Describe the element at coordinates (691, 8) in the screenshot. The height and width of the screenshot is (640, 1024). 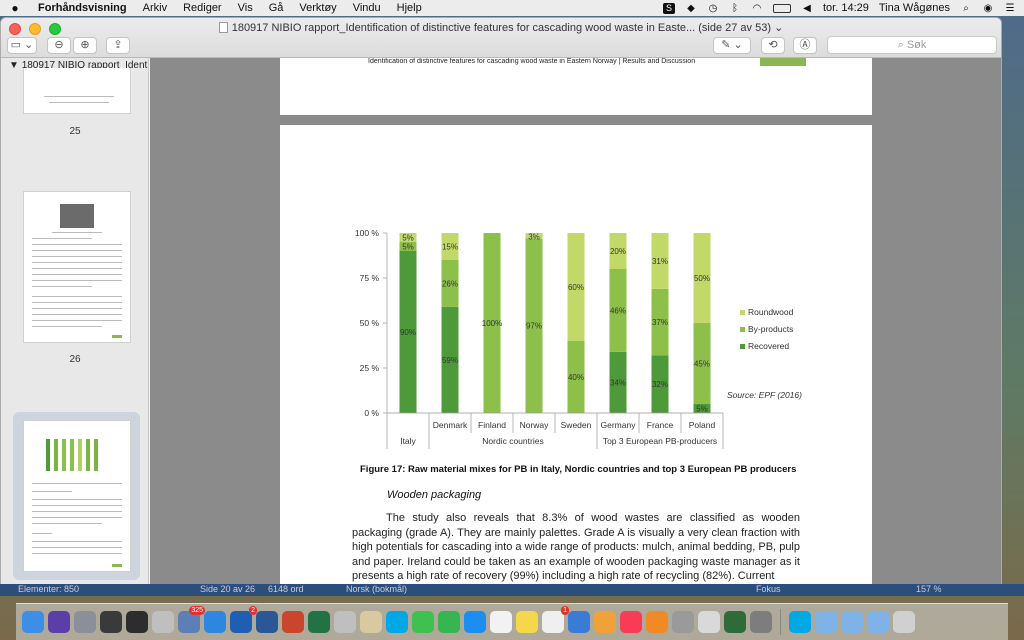
I see `dropbox-icon: ◆` at that location.